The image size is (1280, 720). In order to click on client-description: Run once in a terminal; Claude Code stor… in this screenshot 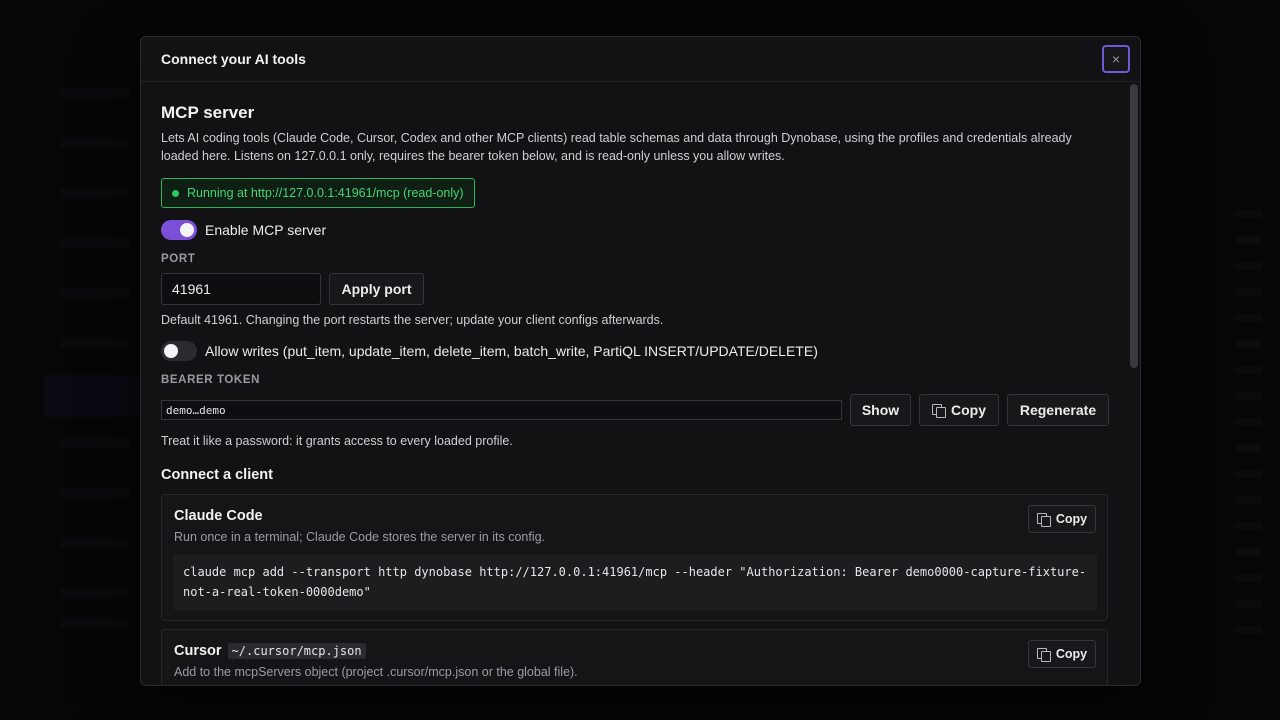, I will do `click(360, 537)`.